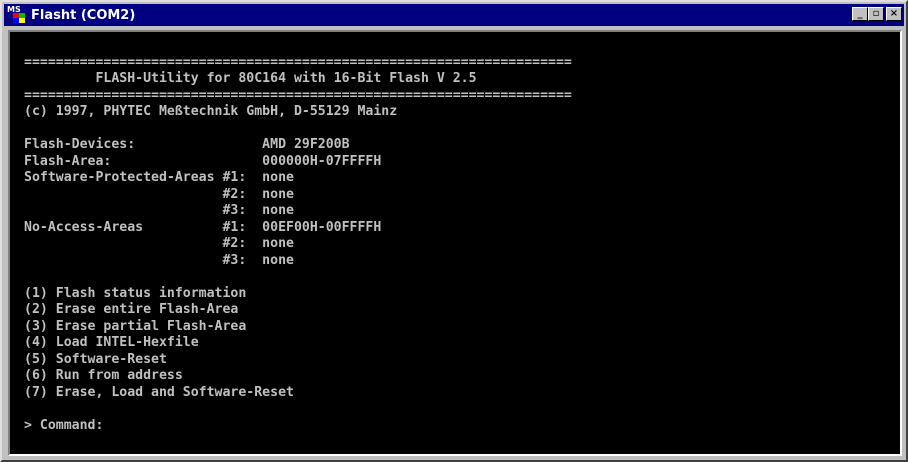 The image size is (908, 462). I want to click on console-line: Software-Protected-Areas #1: none, so click(159, 177).